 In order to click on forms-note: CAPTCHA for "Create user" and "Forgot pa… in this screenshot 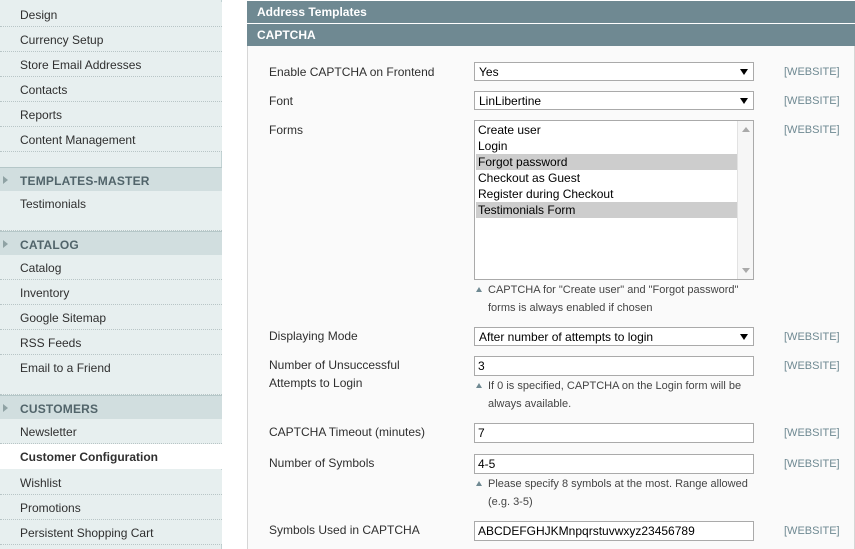, I will do `click(619, 299)`.